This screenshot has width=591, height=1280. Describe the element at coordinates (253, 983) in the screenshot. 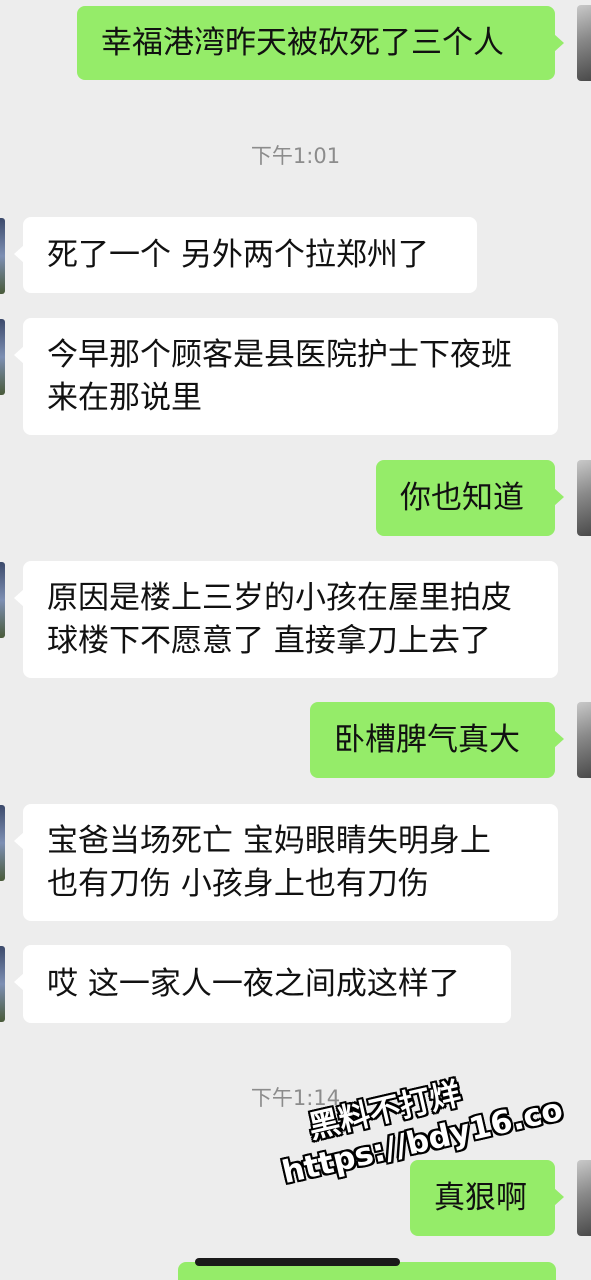

I see `message-text: 哎 这一家人一夜之间成这样了` at that location.